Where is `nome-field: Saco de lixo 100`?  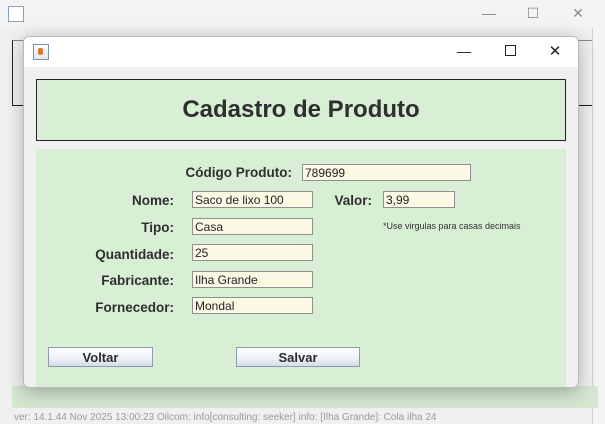 nome-field: Saco de lixo 100 is located at coordinates (252, 199).